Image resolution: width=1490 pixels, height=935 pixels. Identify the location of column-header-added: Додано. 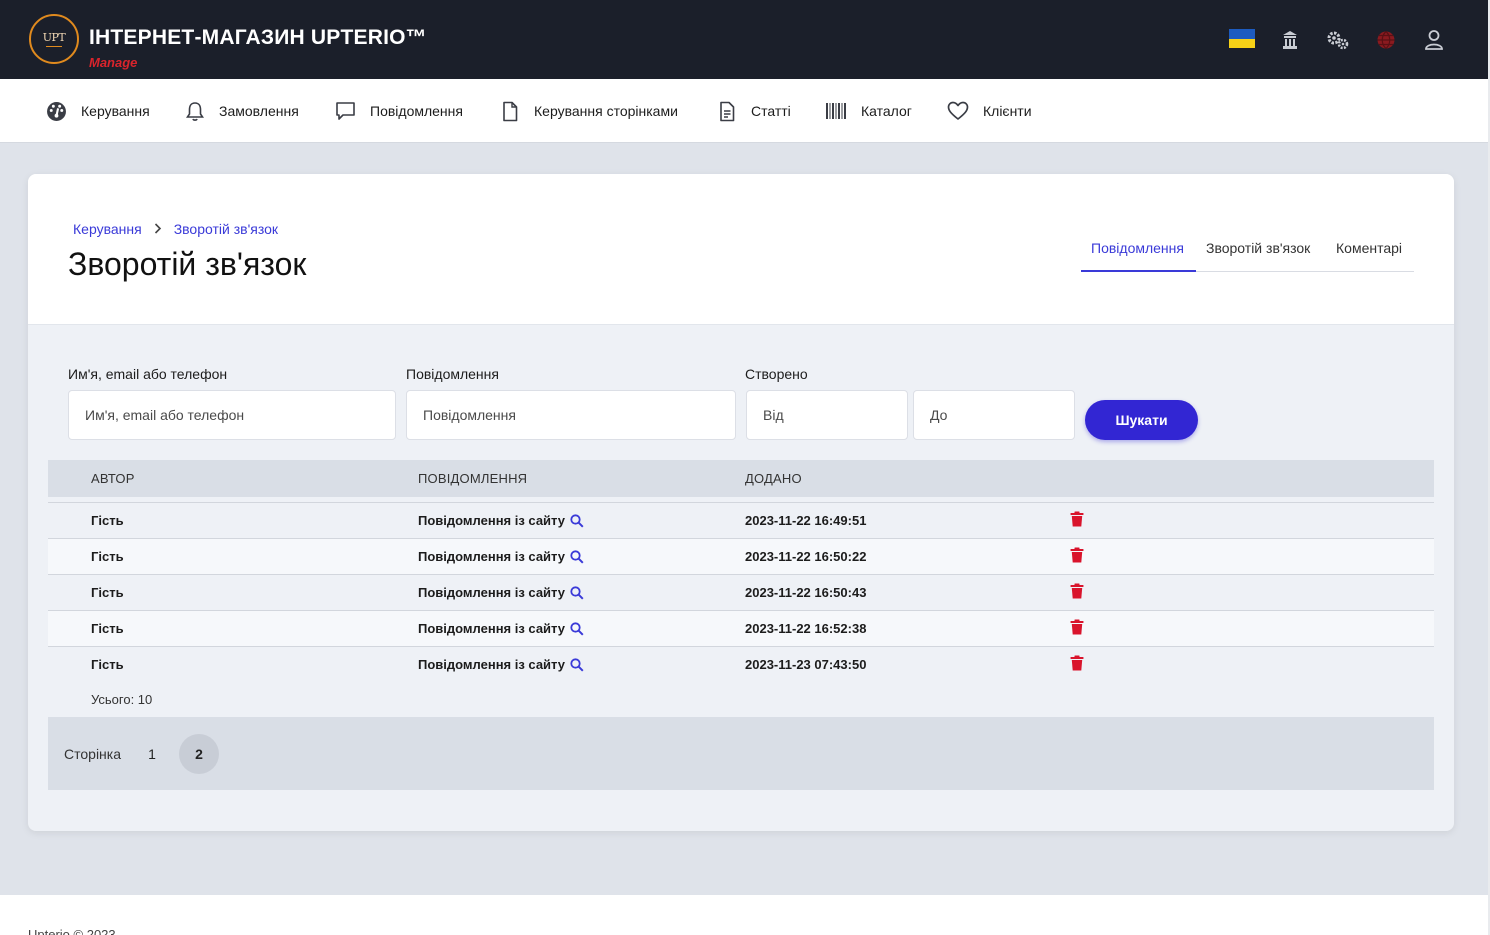
(773, 478).